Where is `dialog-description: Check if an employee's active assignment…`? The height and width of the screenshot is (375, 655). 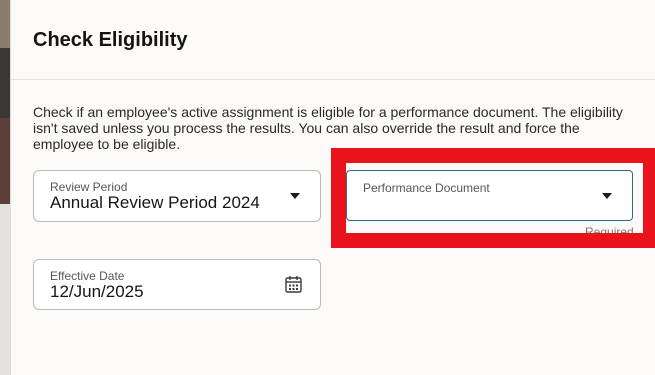
dialog-description: Check if an employee's active assignment… is located at coordinates (328, 128).